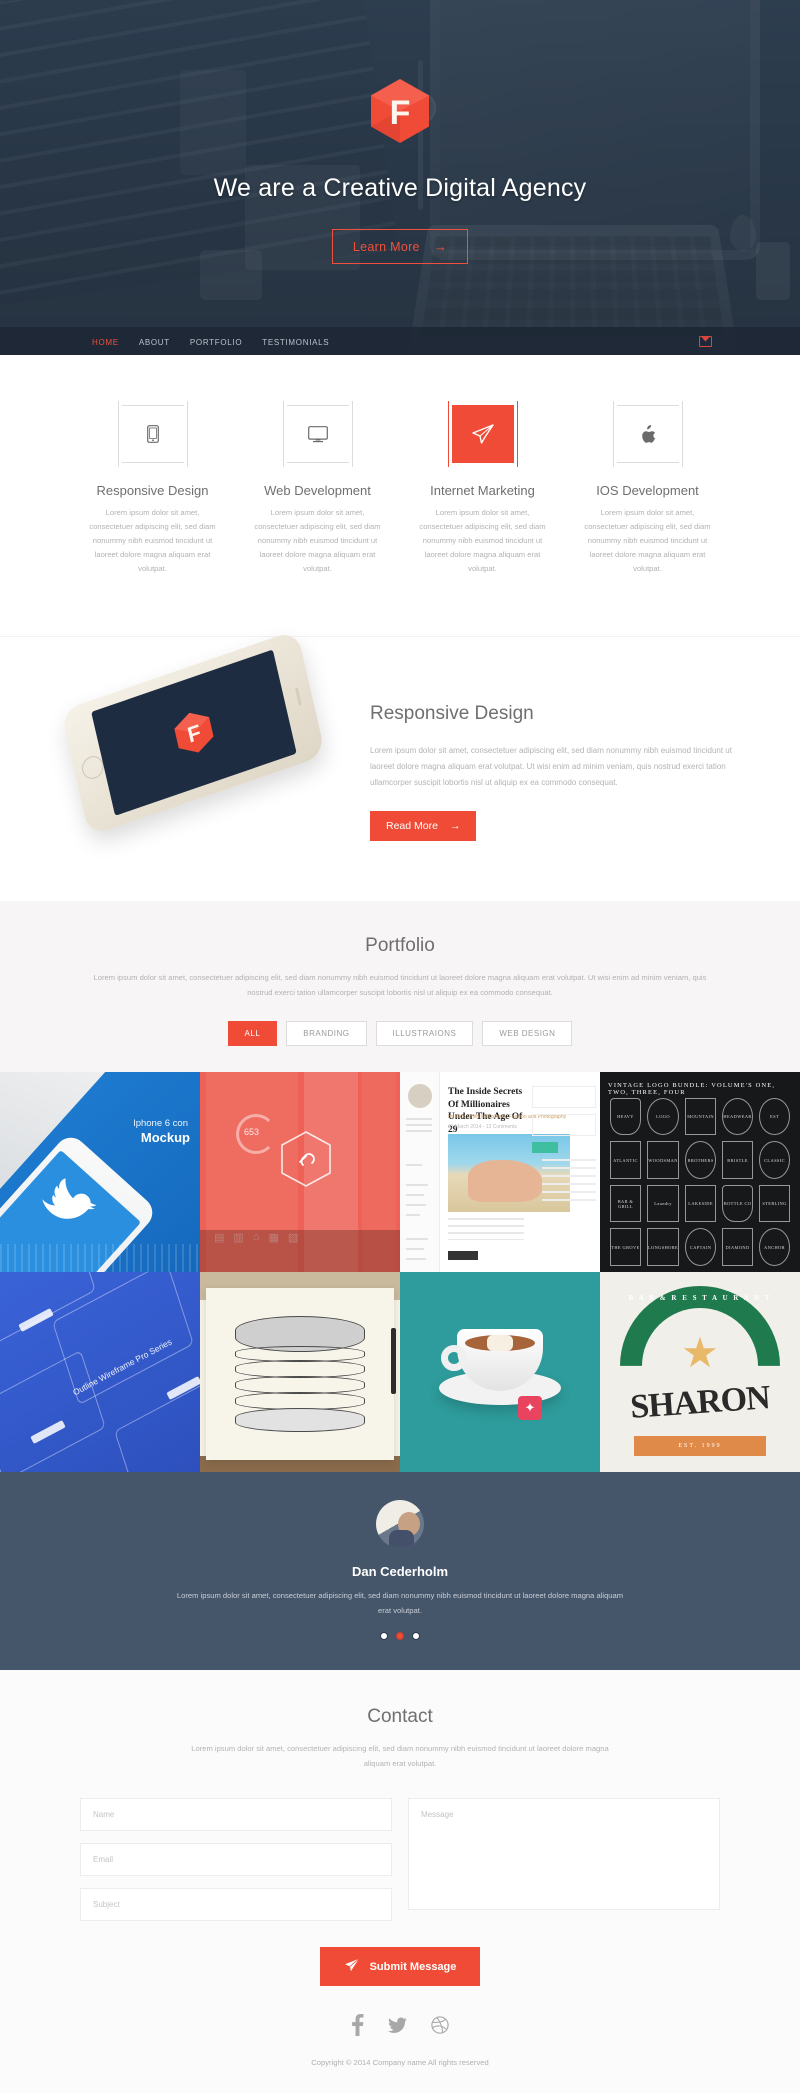 This screenshot has width=800, height=2093. What do you see at coordinates (701, 1247) in the screenshot?
I see `badge: CAPTAIN` at bounding box center [701, 1247].